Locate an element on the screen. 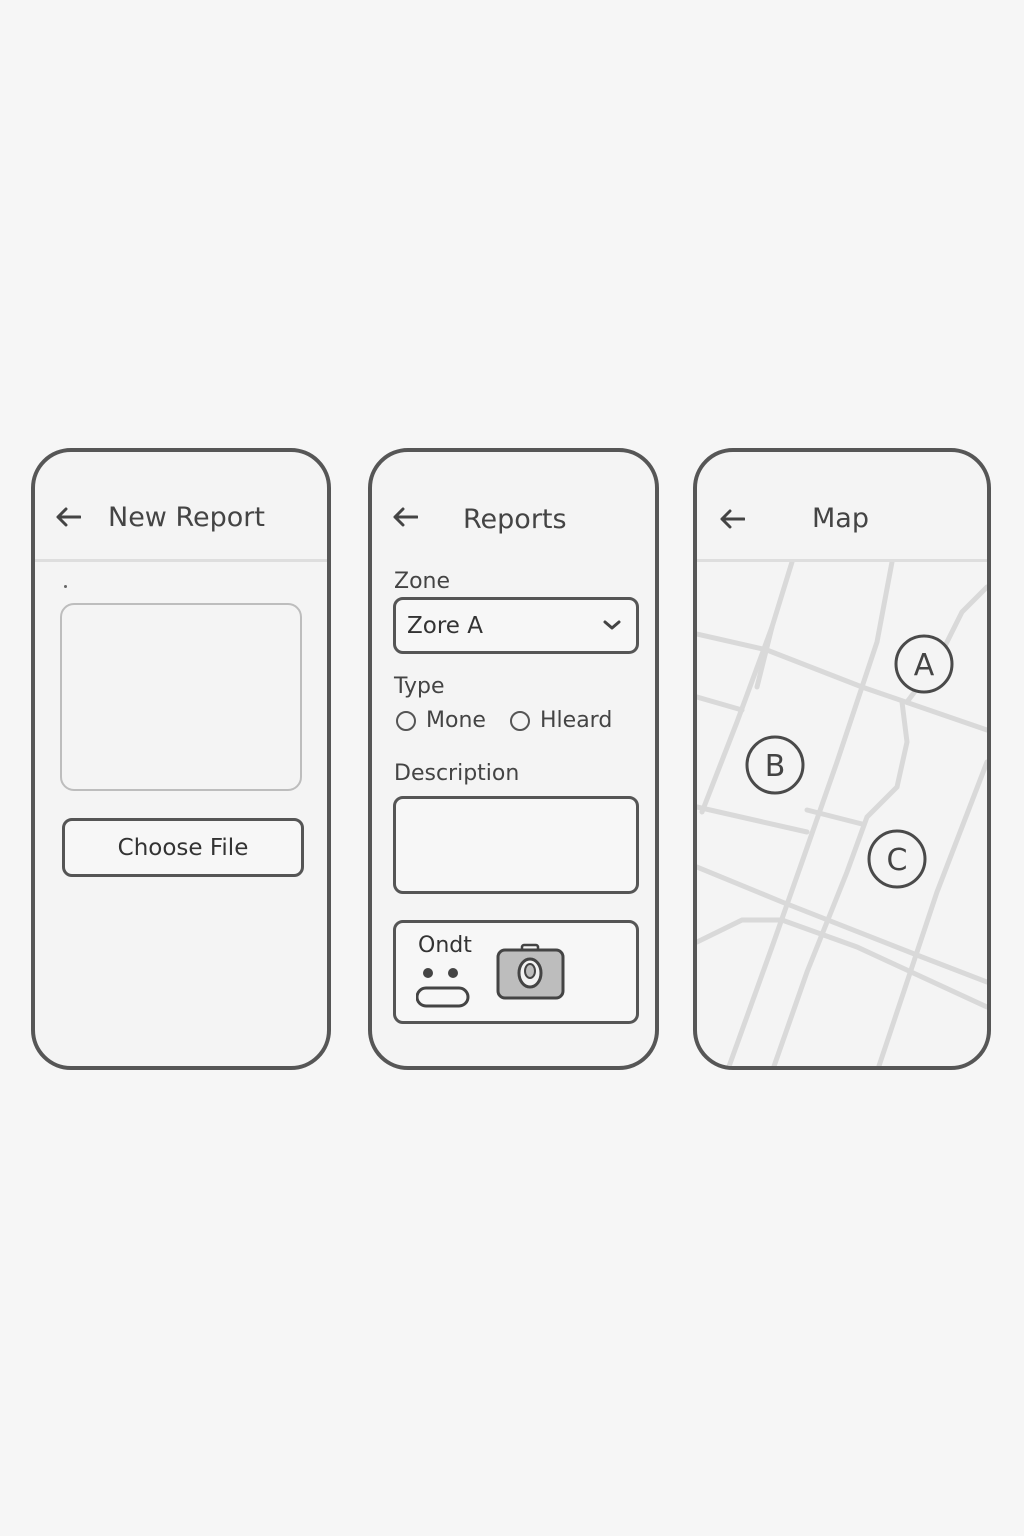 The height and width of the screenshot is (1536, 1024). map-marker-c: C is located at coordinates (897, 859).